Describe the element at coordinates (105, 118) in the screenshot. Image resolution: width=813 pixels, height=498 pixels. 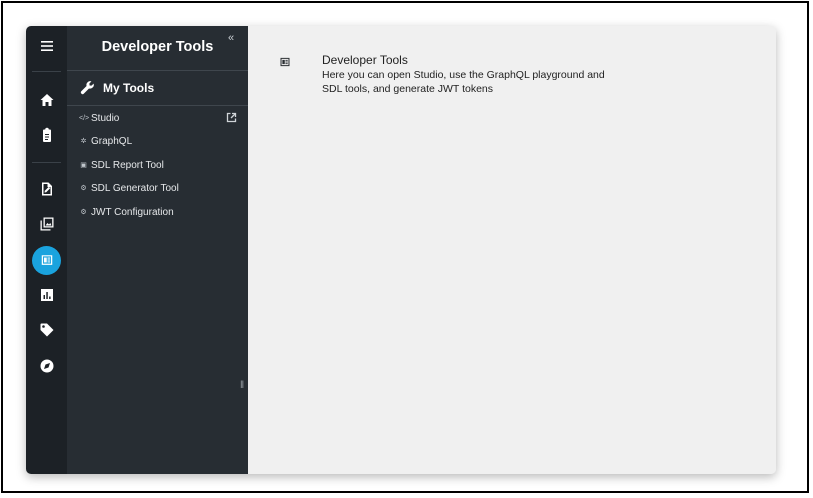
I see `tool-label: Studio` at that location.